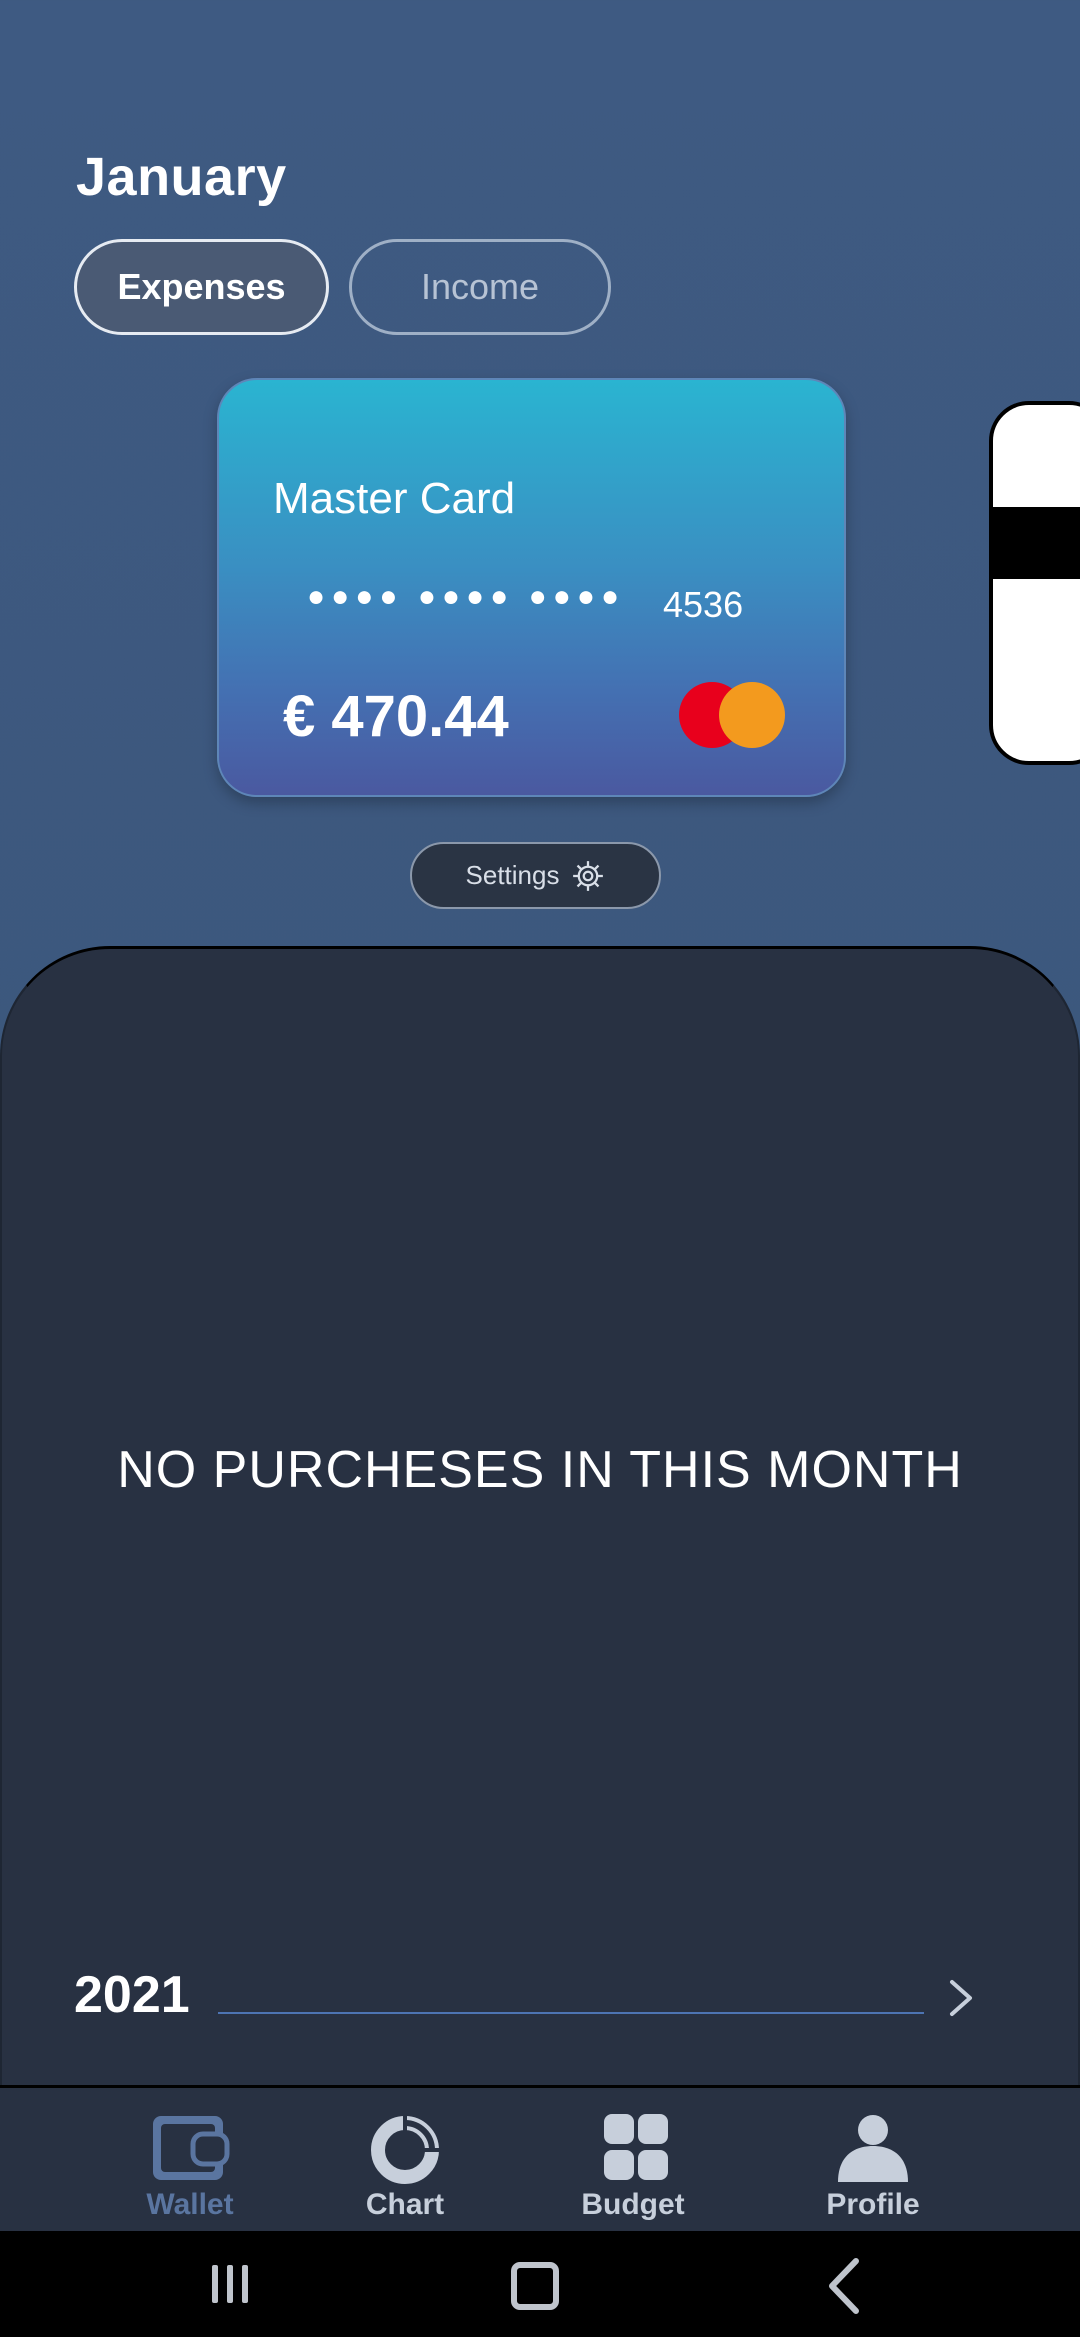 This screenshot has height=2337, width=1080. I want to click on tab-income: Income, so click(480, 287).